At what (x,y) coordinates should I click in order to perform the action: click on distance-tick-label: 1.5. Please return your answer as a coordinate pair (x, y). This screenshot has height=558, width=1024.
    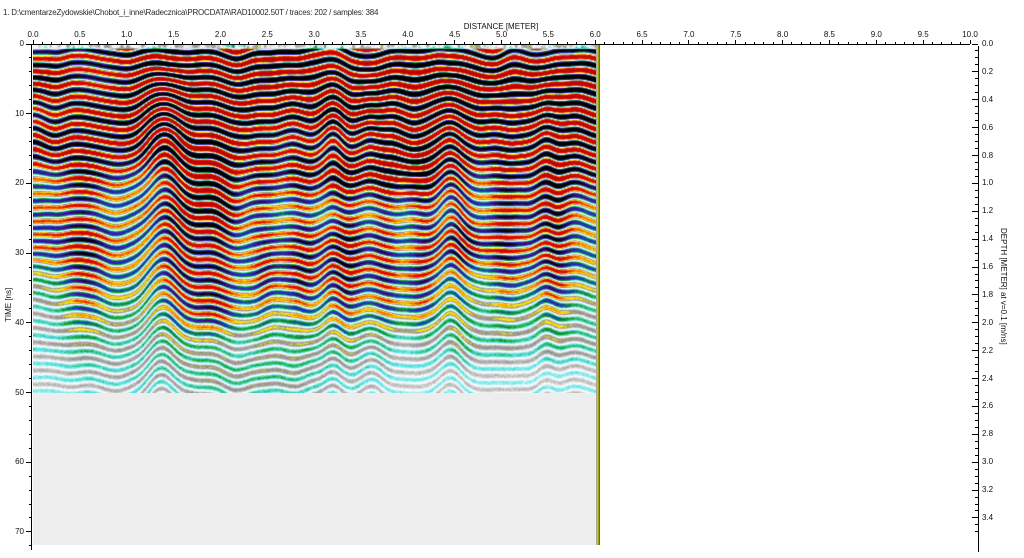
    Looking at the image, I should click on (173, 34).